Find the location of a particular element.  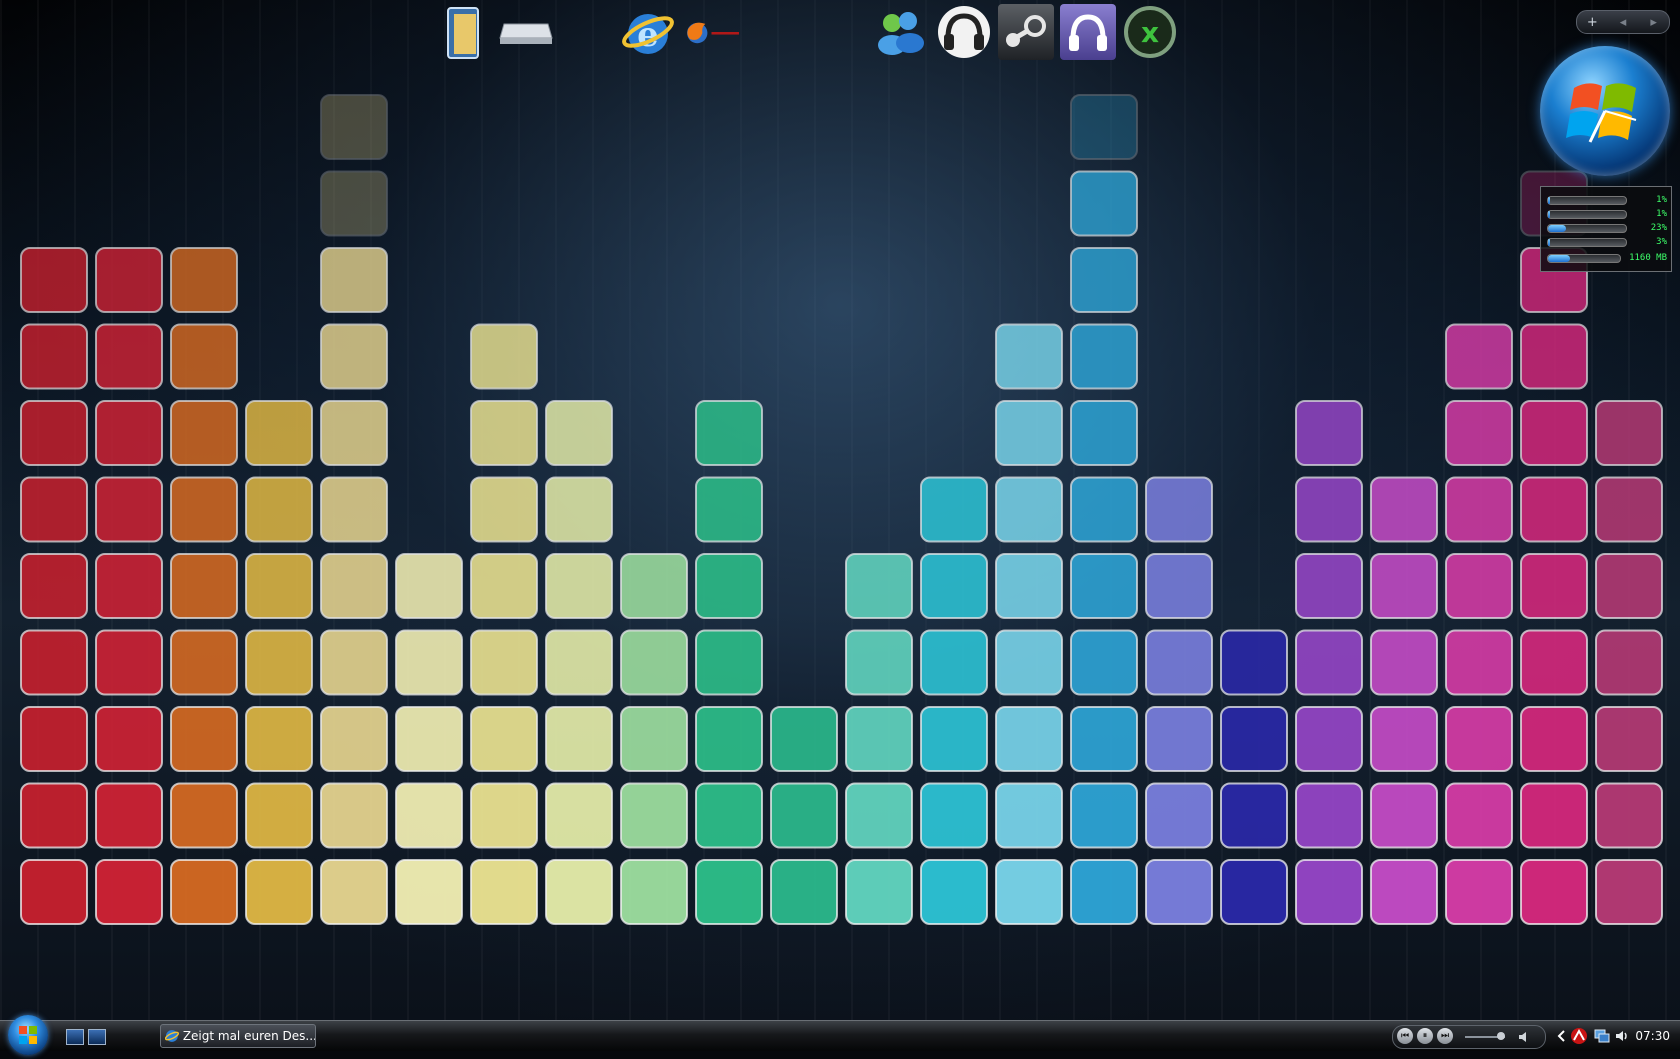

top-dock: e x is located at coordinates (840, 32).